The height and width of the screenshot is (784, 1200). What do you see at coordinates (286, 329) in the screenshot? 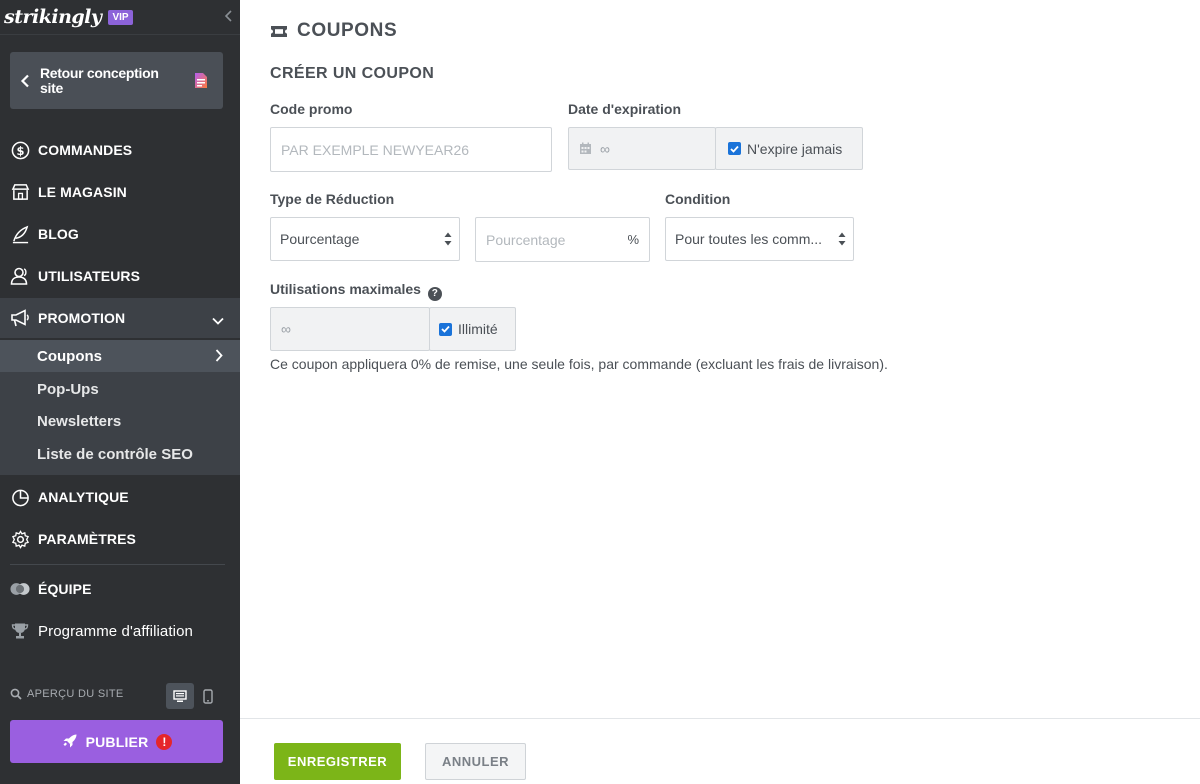
I see `max-uses-value: ∞` at bounding box center [286, 329].